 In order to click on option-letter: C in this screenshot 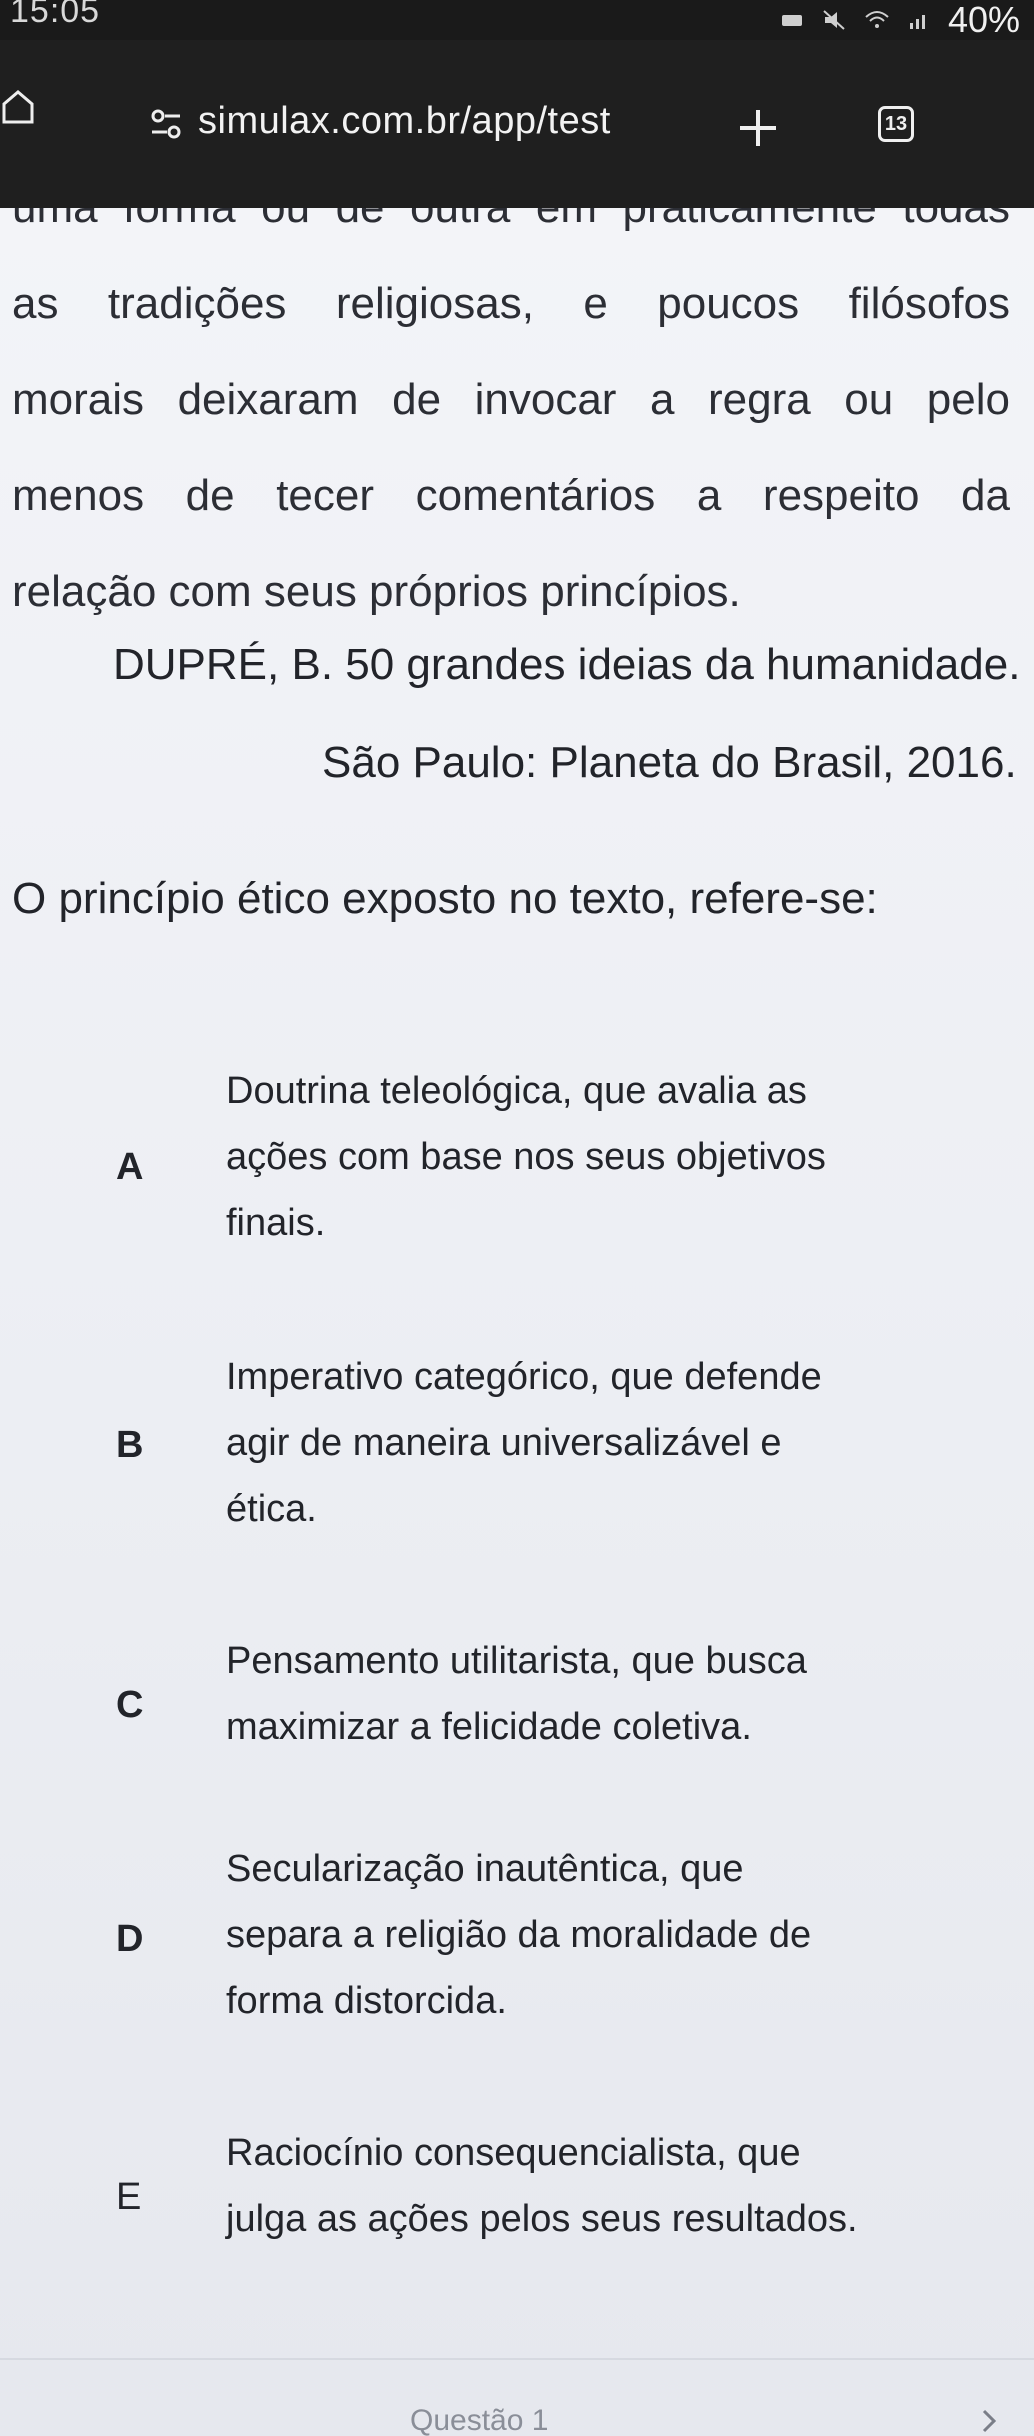, I will do `click(130, 1705)`.